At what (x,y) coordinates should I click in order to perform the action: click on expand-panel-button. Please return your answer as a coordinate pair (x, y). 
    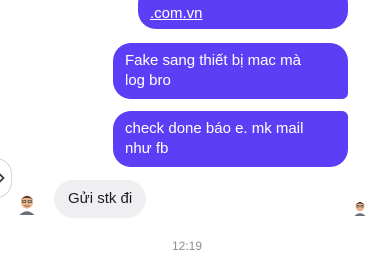
    Looking at the image, I should click on (6, 178).